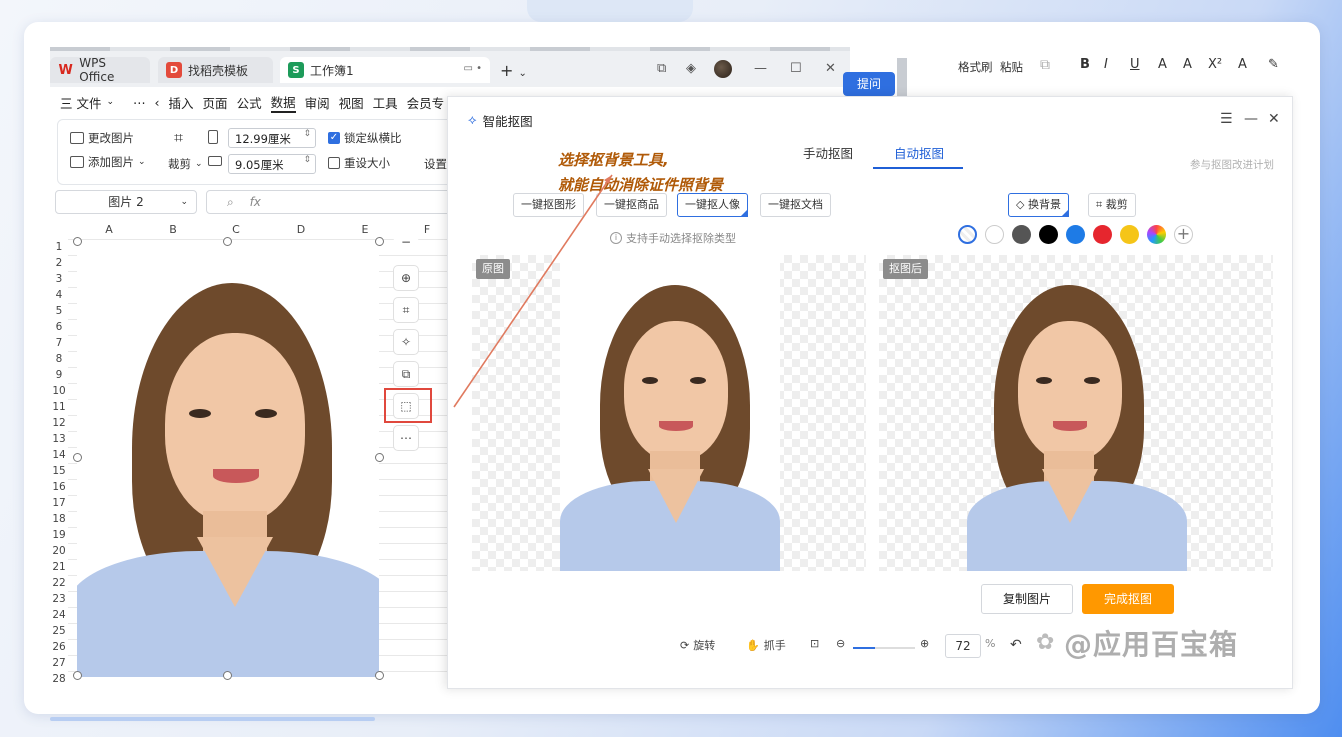 The height and width of the screenshot is (737, 1342). What do you see at coordinates (963, 646) in the screenshot?
I see `zoom-input: 72` at bounding box center [963, 646].